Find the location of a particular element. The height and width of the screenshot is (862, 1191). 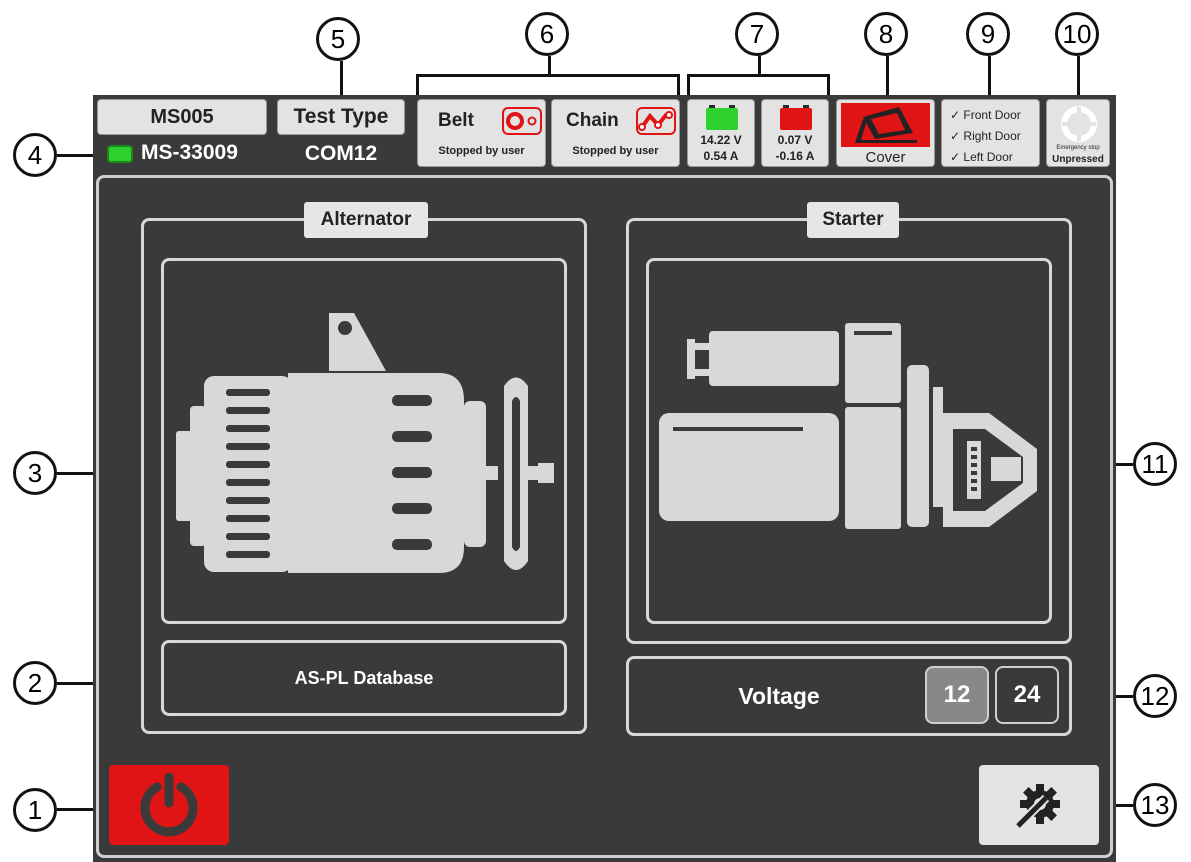

cover-label: Cover is located at coordinates (885, 157).